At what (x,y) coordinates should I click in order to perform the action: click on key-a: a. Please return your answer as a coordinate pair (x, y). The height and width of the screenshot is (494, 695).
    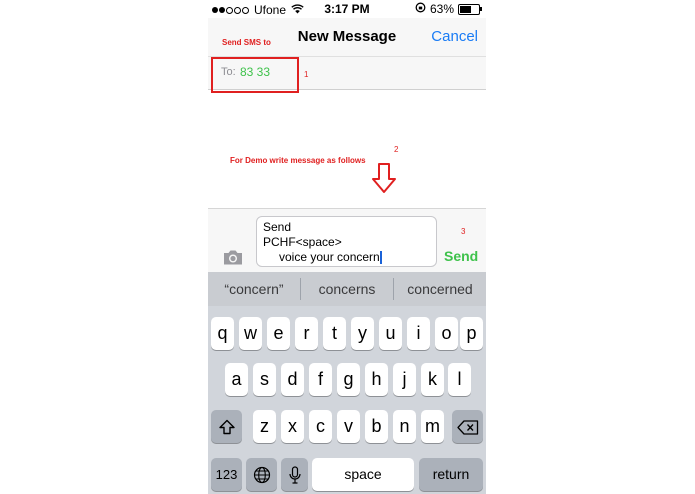
    Looking at the image, I should click on (236, 379).